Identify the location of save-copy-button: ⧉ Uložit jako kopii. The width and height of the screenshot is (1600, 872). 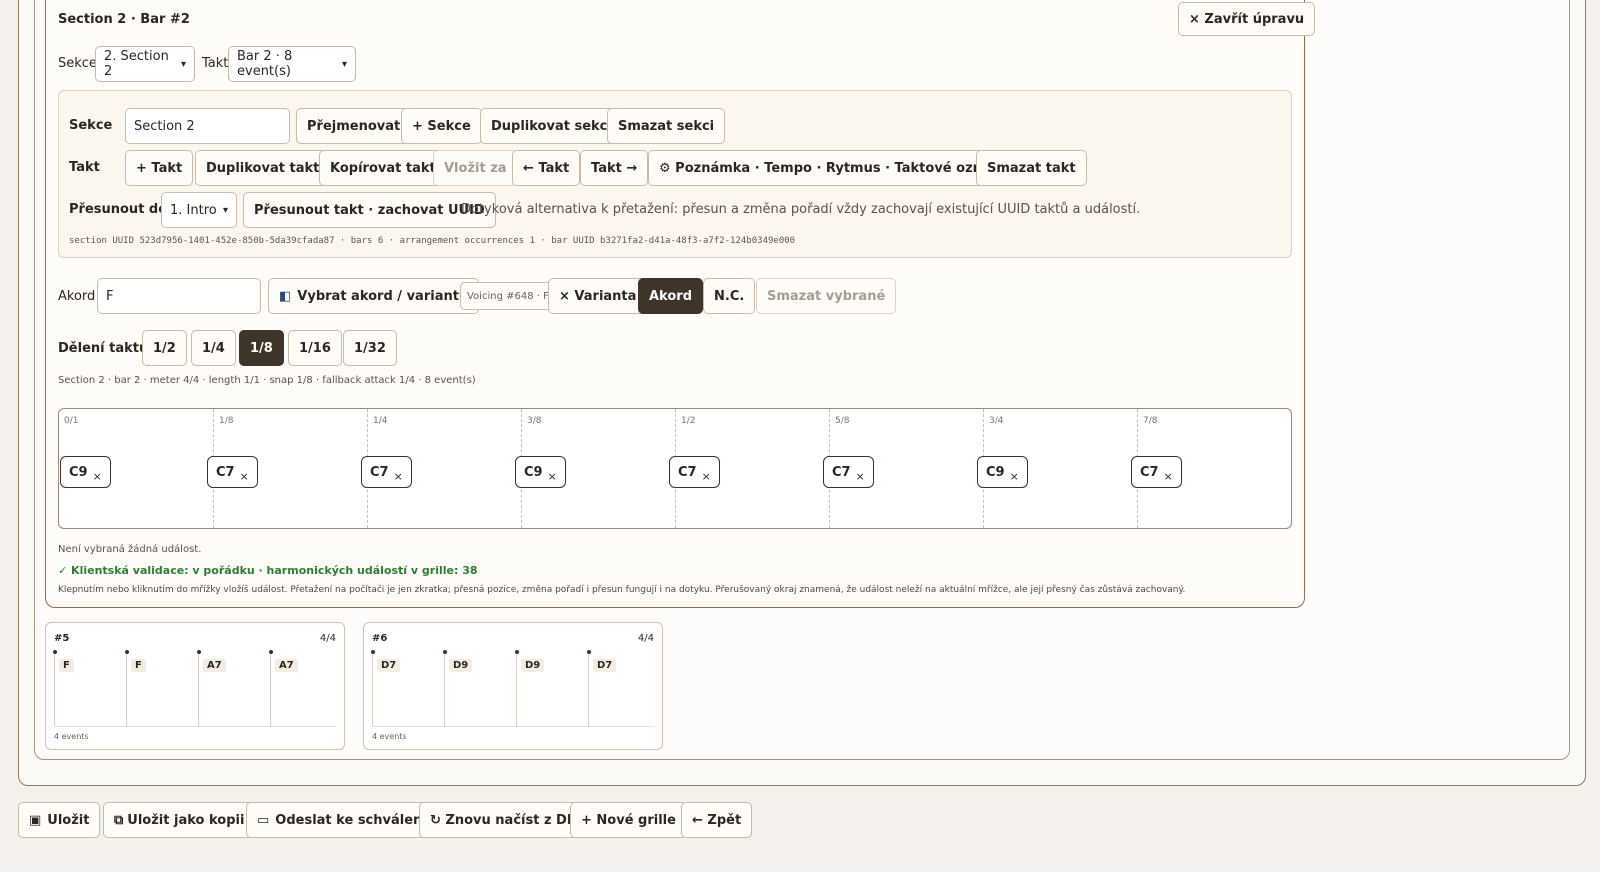
(179, 820).